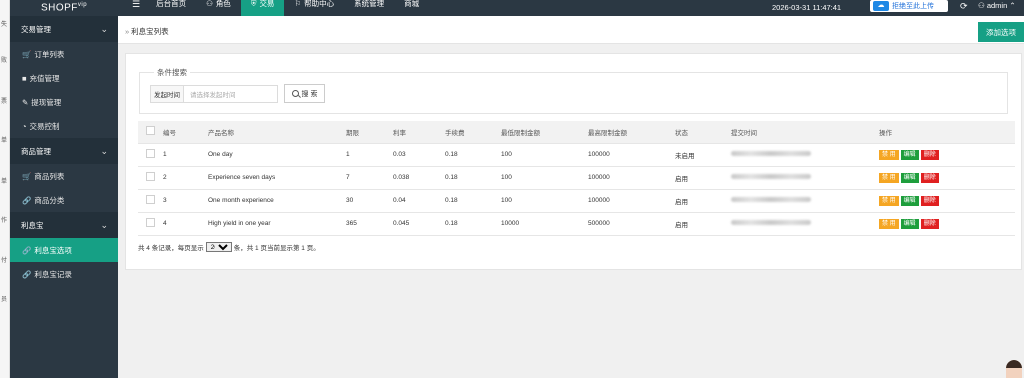 This screenshot has height=378, width=1024. I want to click on chevron-up-icon: ⌃, so click(1012, 5).